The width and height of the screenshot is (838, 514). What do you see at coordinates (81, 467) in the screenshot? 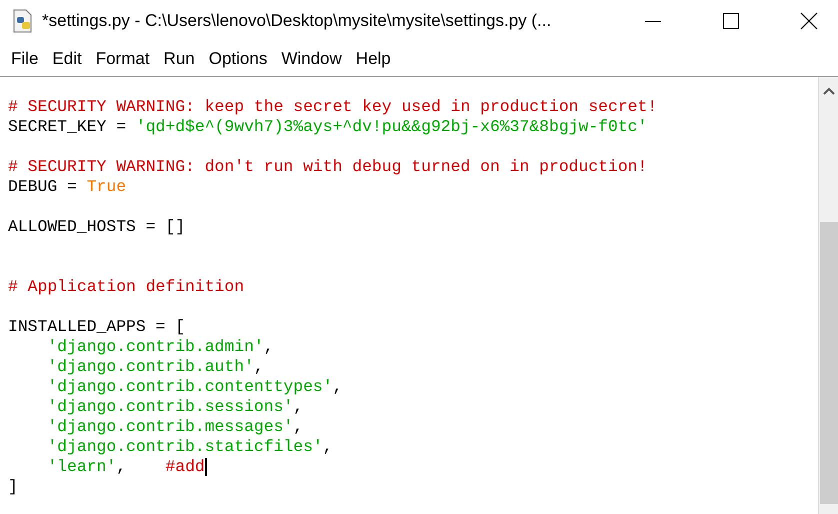
I see `code-text: 'learn'` at bounding box center [81, 467].